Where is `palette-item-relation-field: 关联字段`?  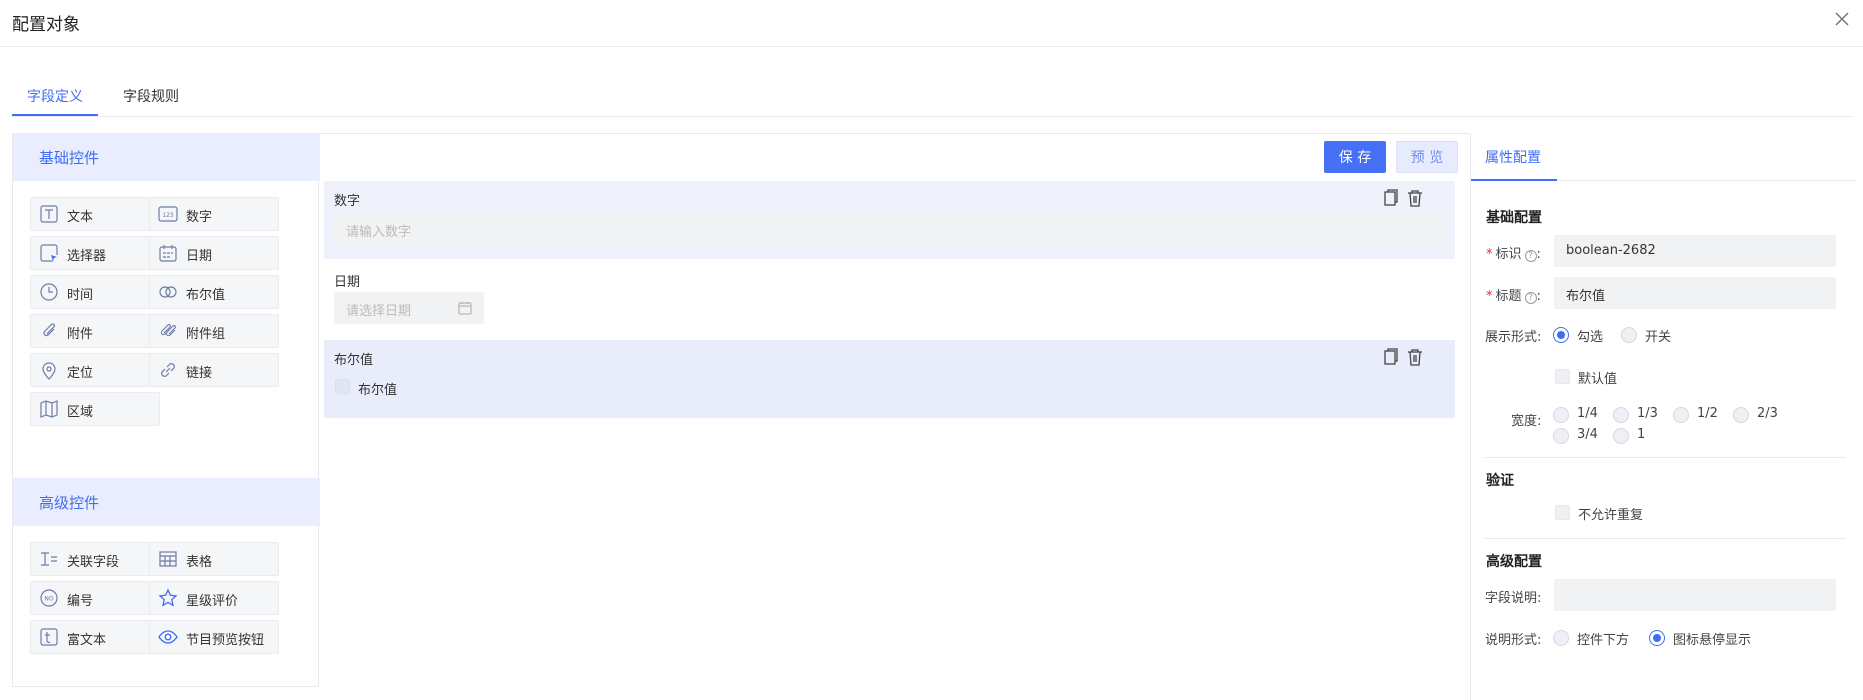
palette-item-relation-field: 关联字段 is located at coordinates (95, 559).